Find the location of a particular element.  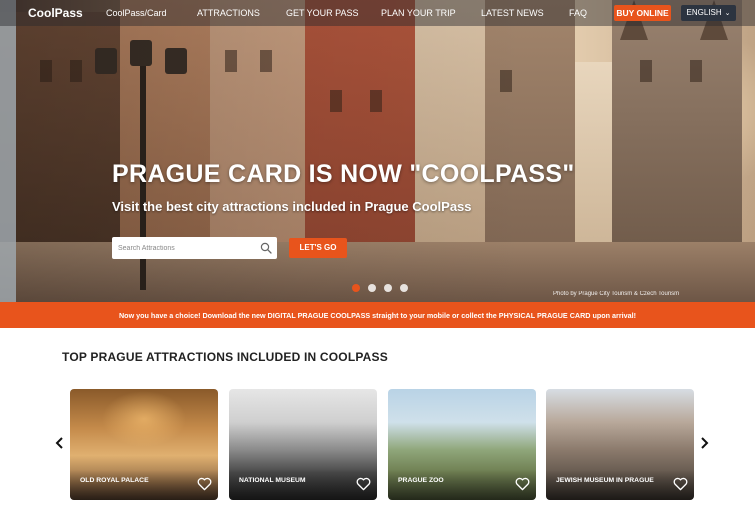

chevron-right-icon is located at coordinates (704, 443).